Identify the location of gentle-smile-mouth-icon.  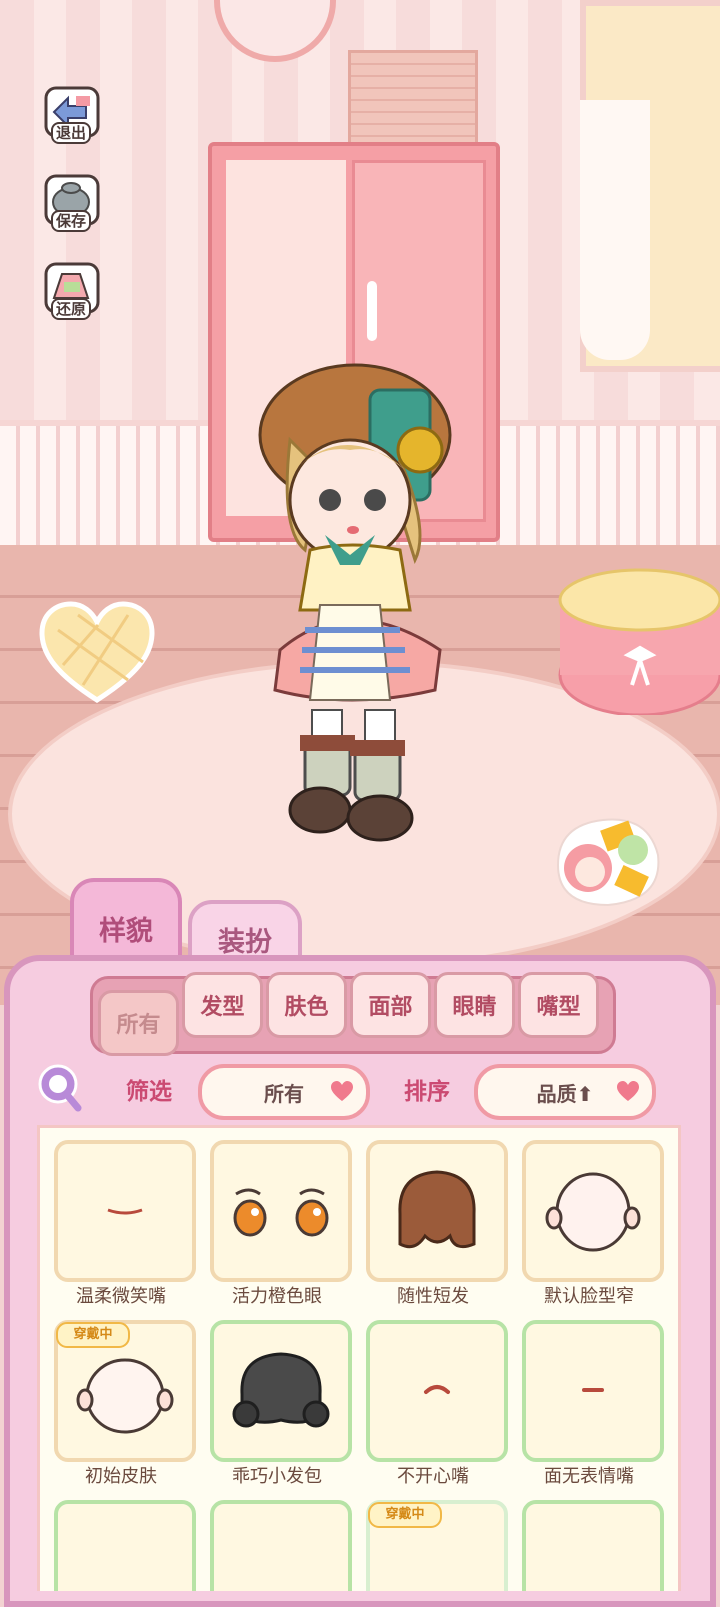
(125, 1211).